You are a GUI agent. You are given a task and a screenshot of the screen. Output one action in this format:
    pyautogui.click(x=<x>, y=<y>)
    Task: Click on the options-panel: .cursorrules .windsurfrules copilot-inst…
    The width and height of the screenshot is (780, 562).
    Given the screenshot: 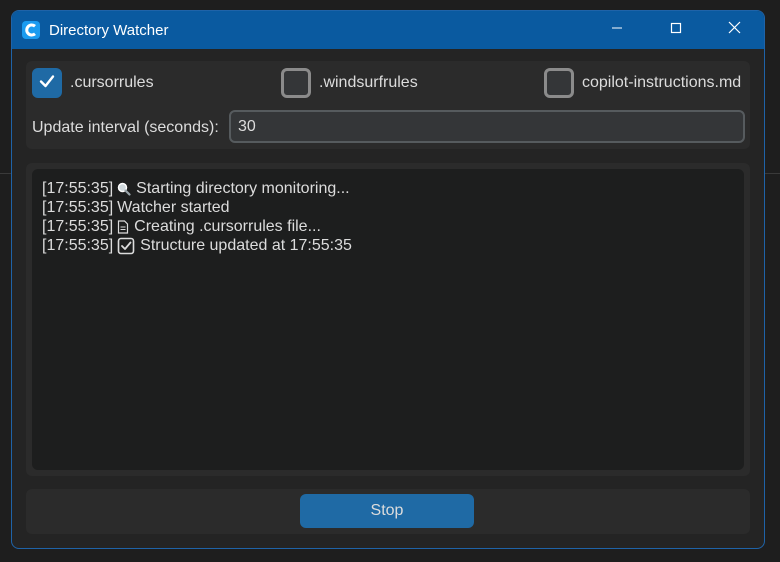 What is the action you would take?
    pyautogui.click(x=388, y=105)
    